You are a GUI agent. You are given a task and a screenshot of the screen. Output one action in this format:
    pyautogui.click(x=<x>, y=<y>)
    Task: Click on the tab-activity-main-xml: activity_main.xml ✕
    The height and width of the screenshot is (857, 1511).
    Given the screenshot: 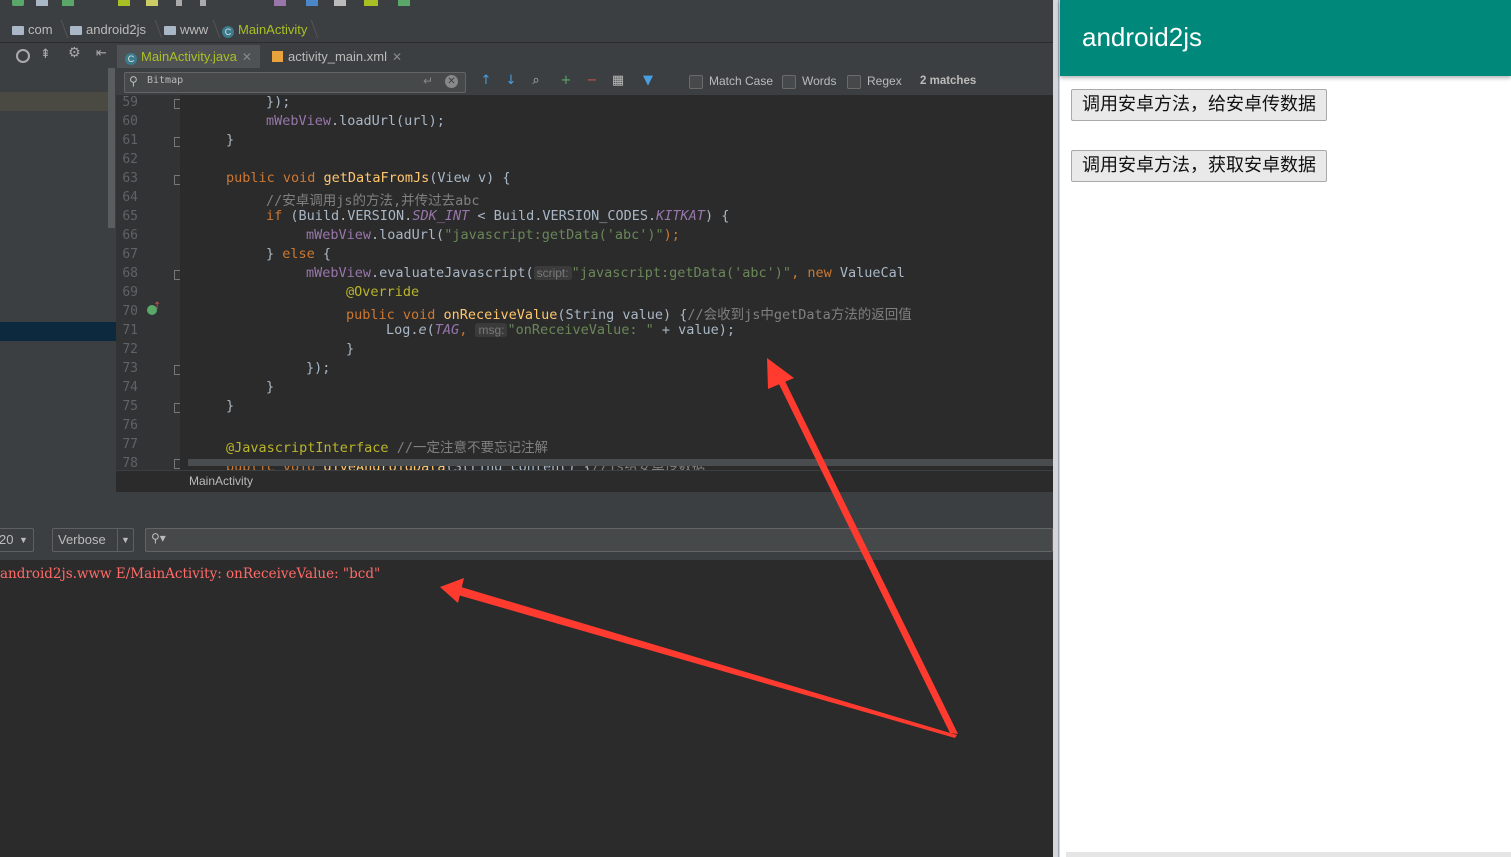 What is the action you would take?
    pyautogui.click(x=337, y=56)
    